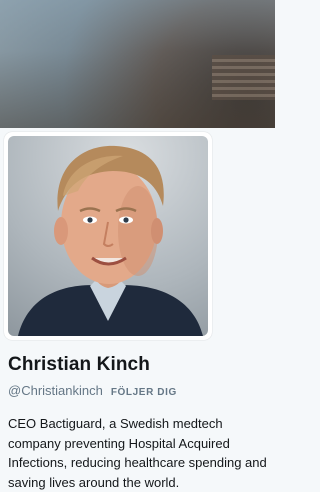 This screenshot has width=320, height=492. I want to click on handle-row: @Christiankinch FÖLJER DIG, so click(92, 390).